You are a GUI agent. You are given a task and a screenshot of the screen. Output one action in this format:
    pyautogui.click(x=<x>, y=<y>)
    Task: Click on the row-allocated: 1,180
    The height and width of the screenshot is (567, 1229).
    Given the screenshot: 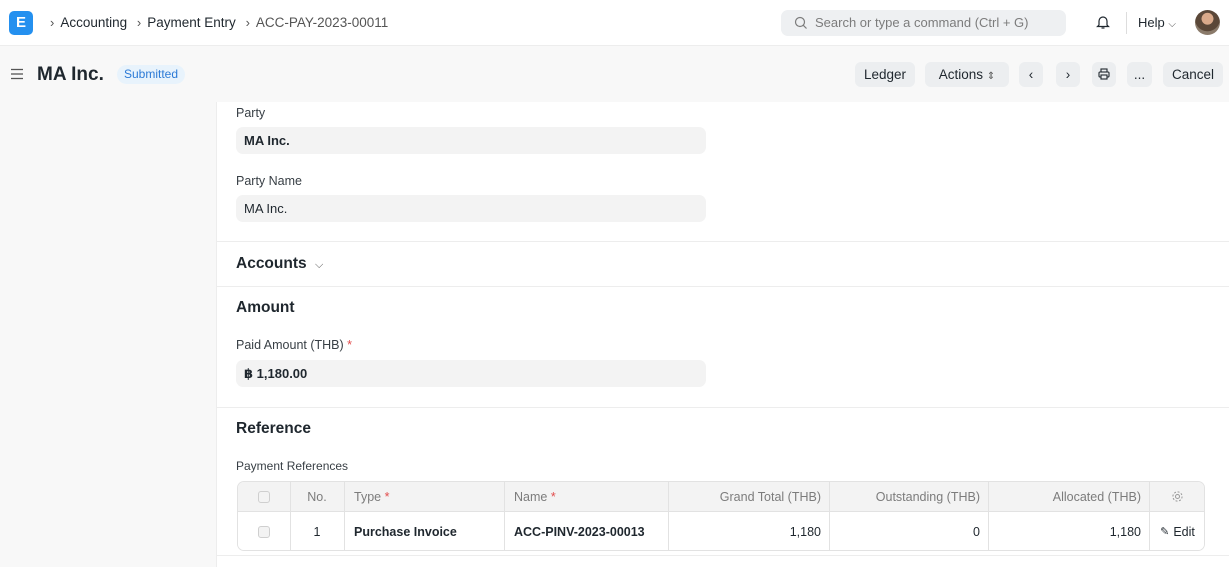 What is the action you would take?
    pyautogui.click(x=1064, y=531)
    